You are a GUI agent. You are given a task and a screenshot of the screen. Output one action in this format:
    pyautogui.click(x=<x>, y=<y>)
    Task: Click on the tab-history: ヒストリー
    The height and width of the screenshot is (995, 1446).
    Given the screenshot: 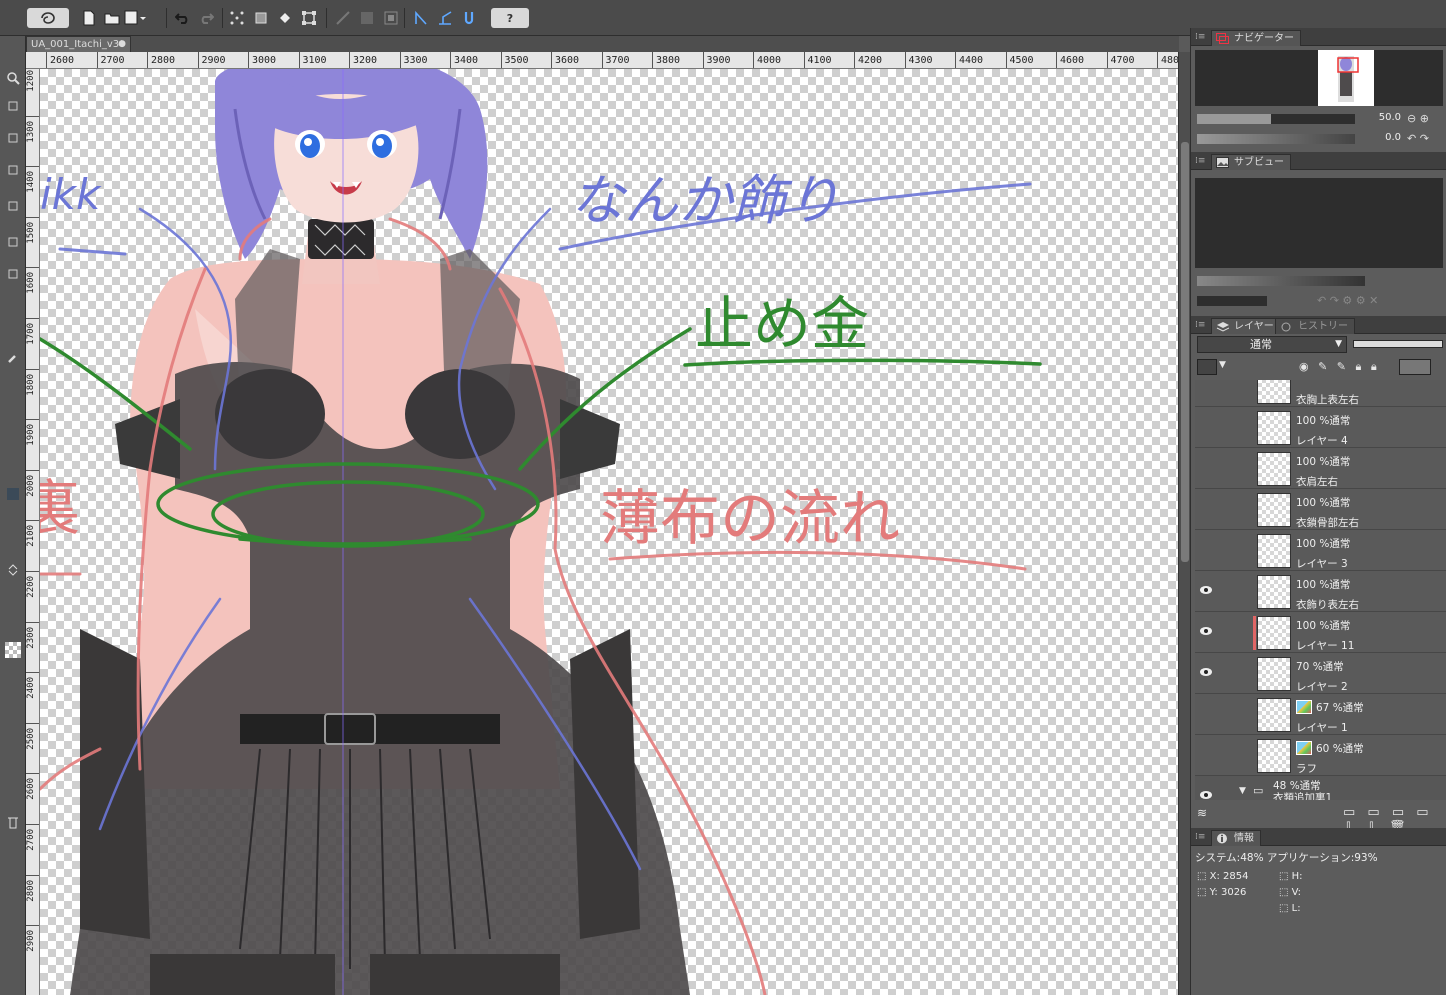 What is the action you would take?
    pyautogui.click(x=1315, y=326)
    